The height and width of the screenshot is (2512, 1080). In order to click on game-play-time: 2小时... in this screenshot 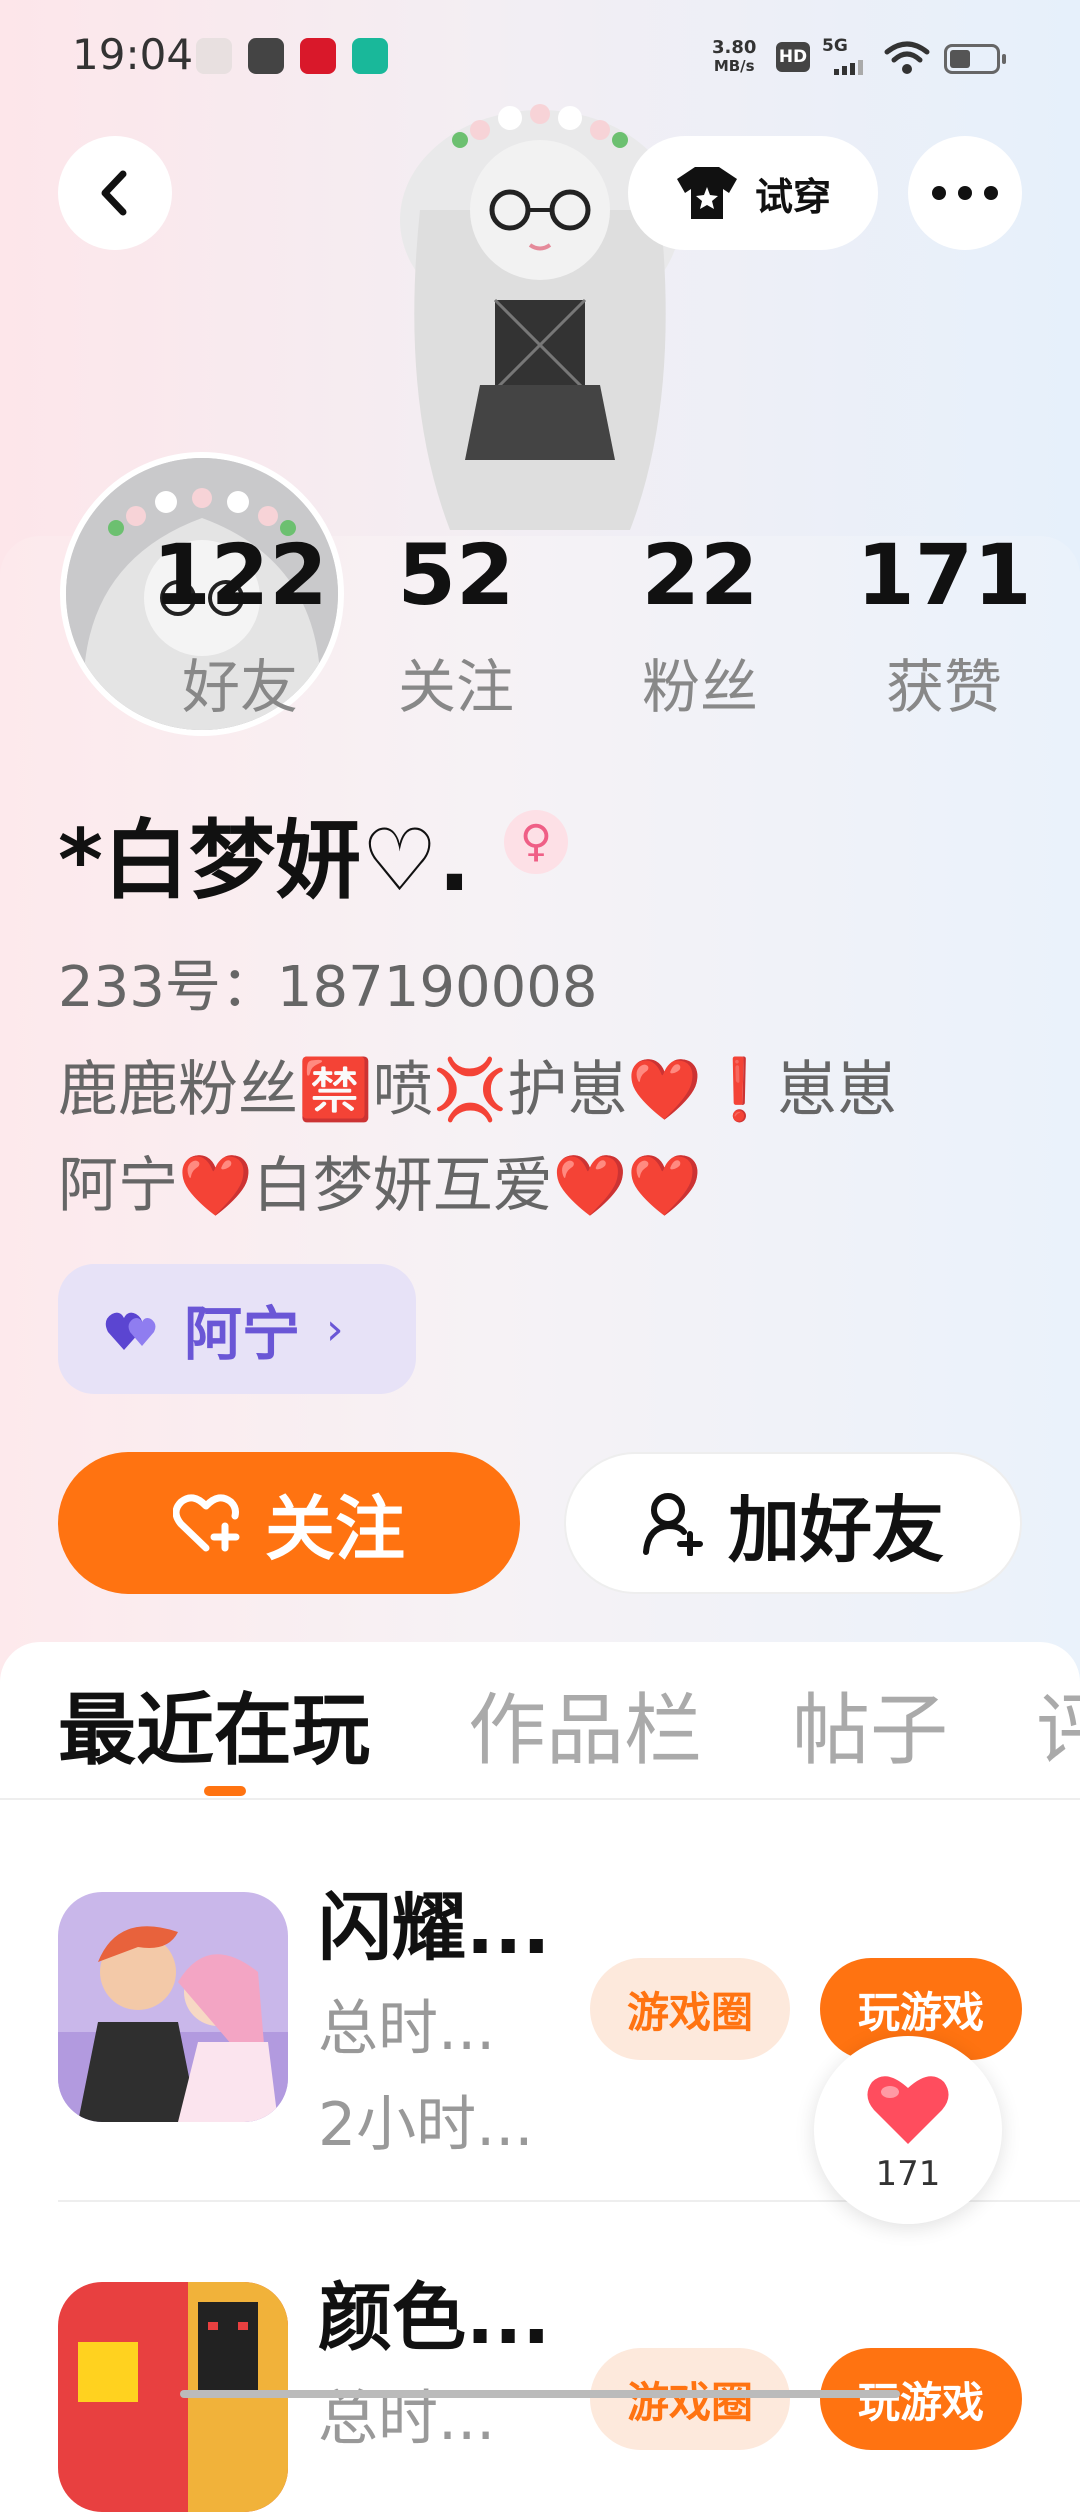, I will do `click(426, 2125)`.